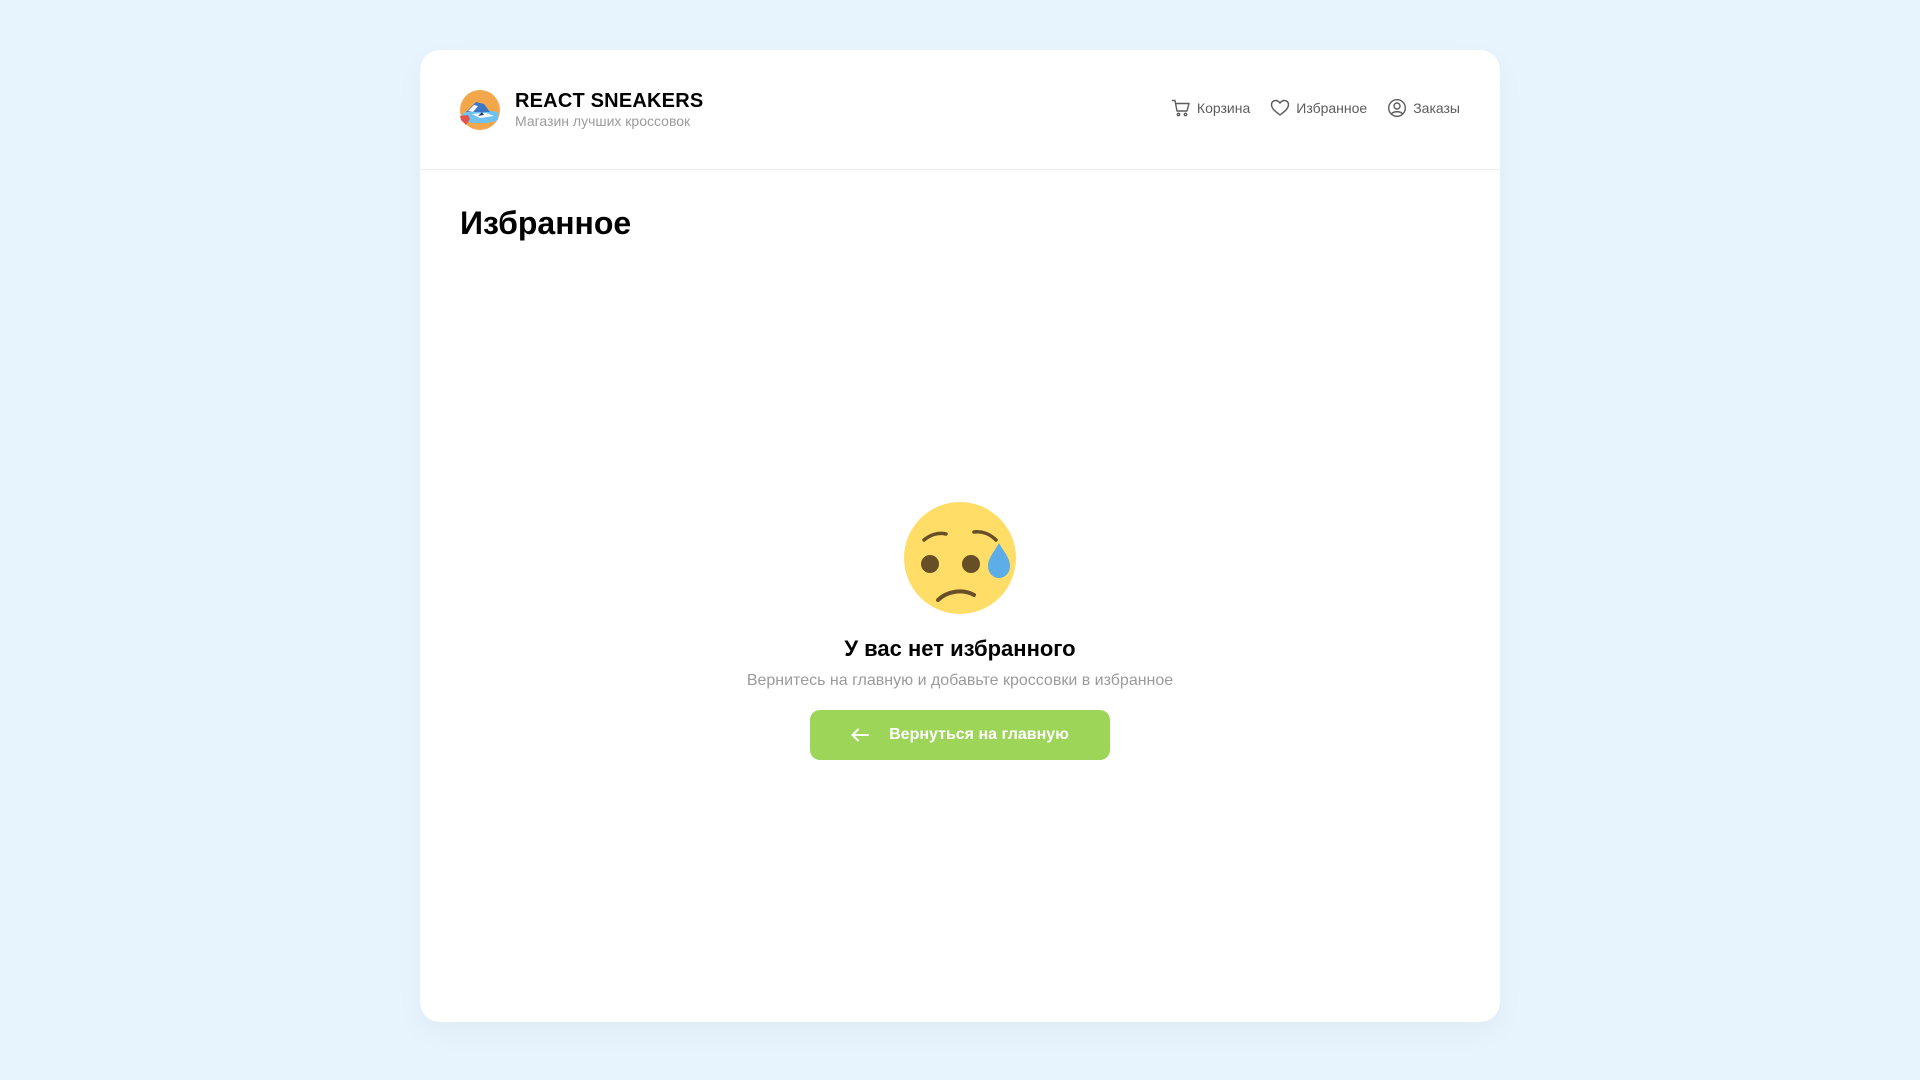 This screenshot has width=1920, height=1080. Describe the element at coordinates (960, 648) in the screenshot. I see `empty-state-title: У вас нет избранного` at that location.